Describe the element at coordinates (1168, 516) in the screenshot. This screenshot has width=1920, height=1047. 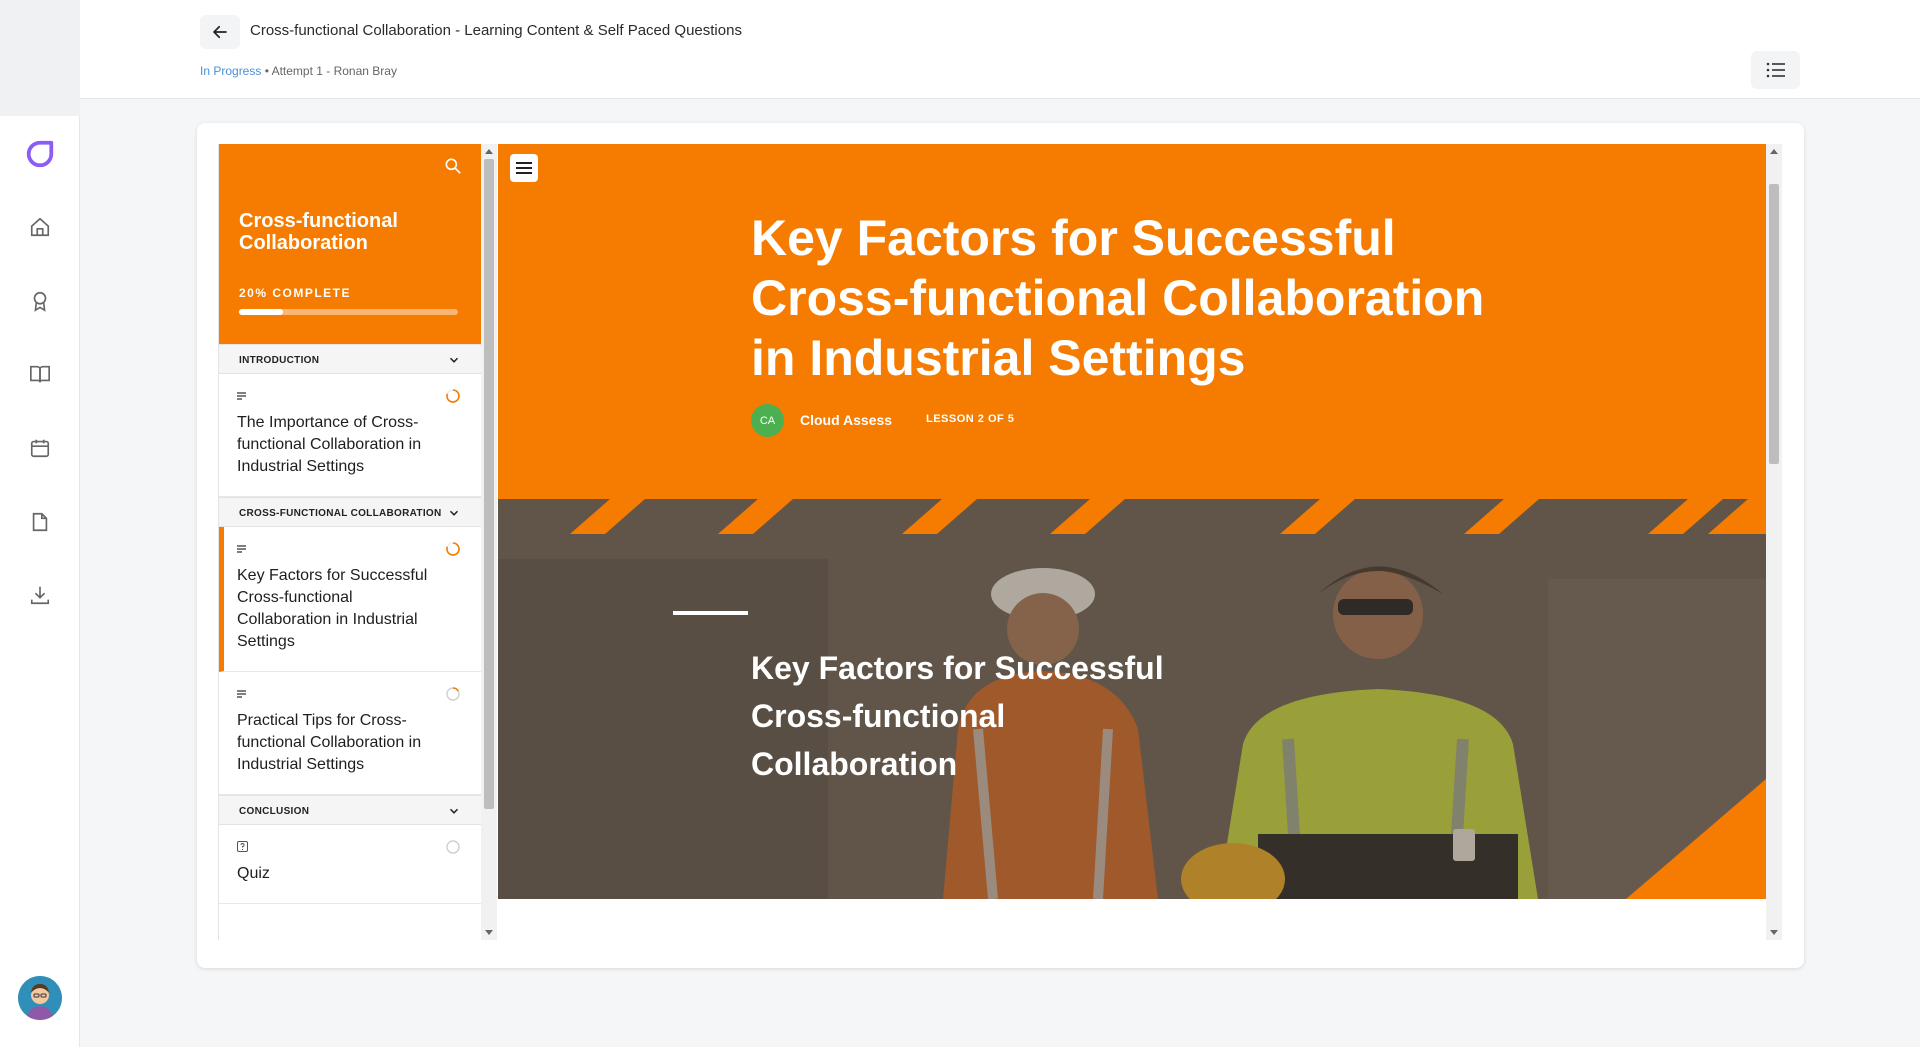
I see `hazard-stripes` at that location.